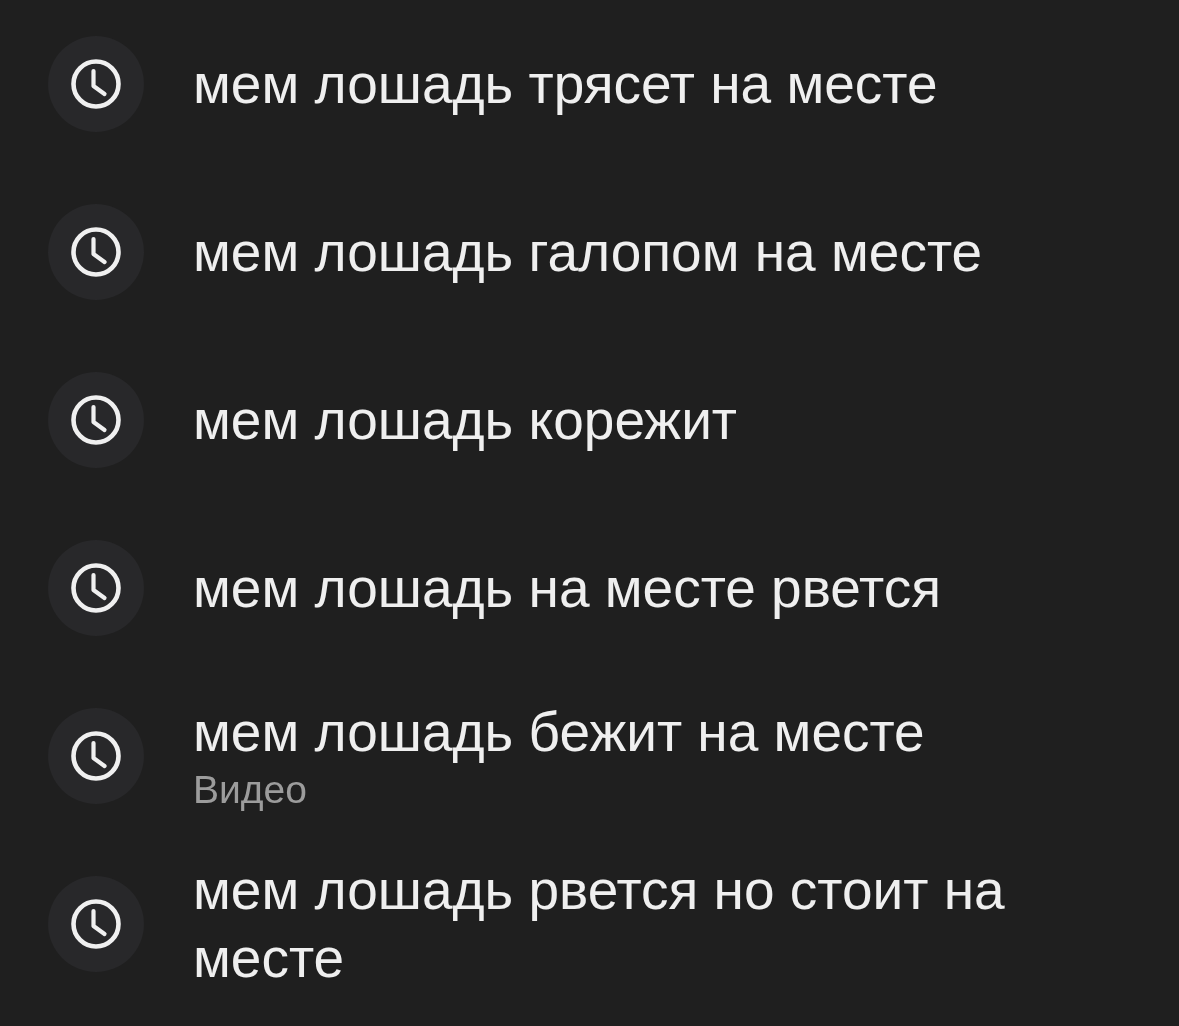 Image resolution: width=1179 pixels, height=1026 pixels. What do you see at coordinates (567, 588) in the screenshot?
I see `suggestion-text: мем лошадь на месте рвется` at bounding box center [567, 588].